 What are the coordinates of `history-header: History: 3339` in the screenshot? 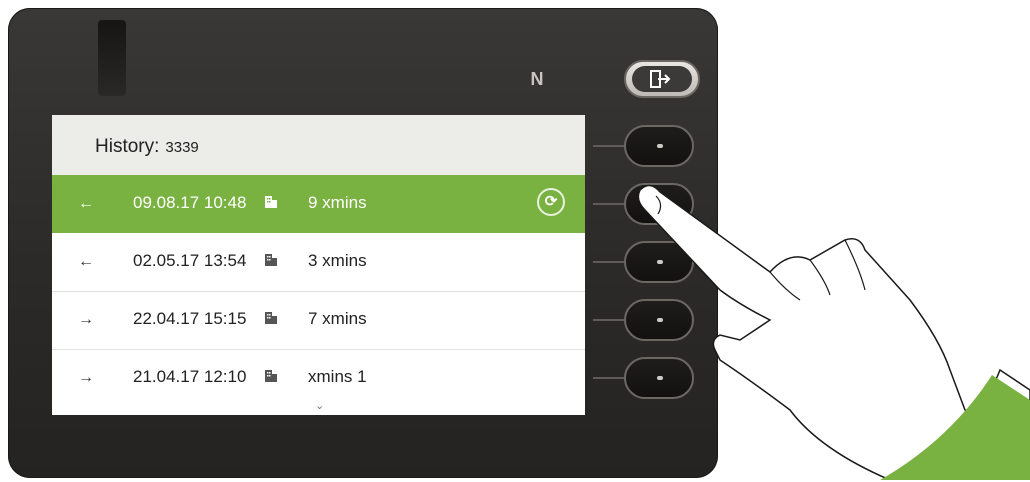 It's located at (318, 145).